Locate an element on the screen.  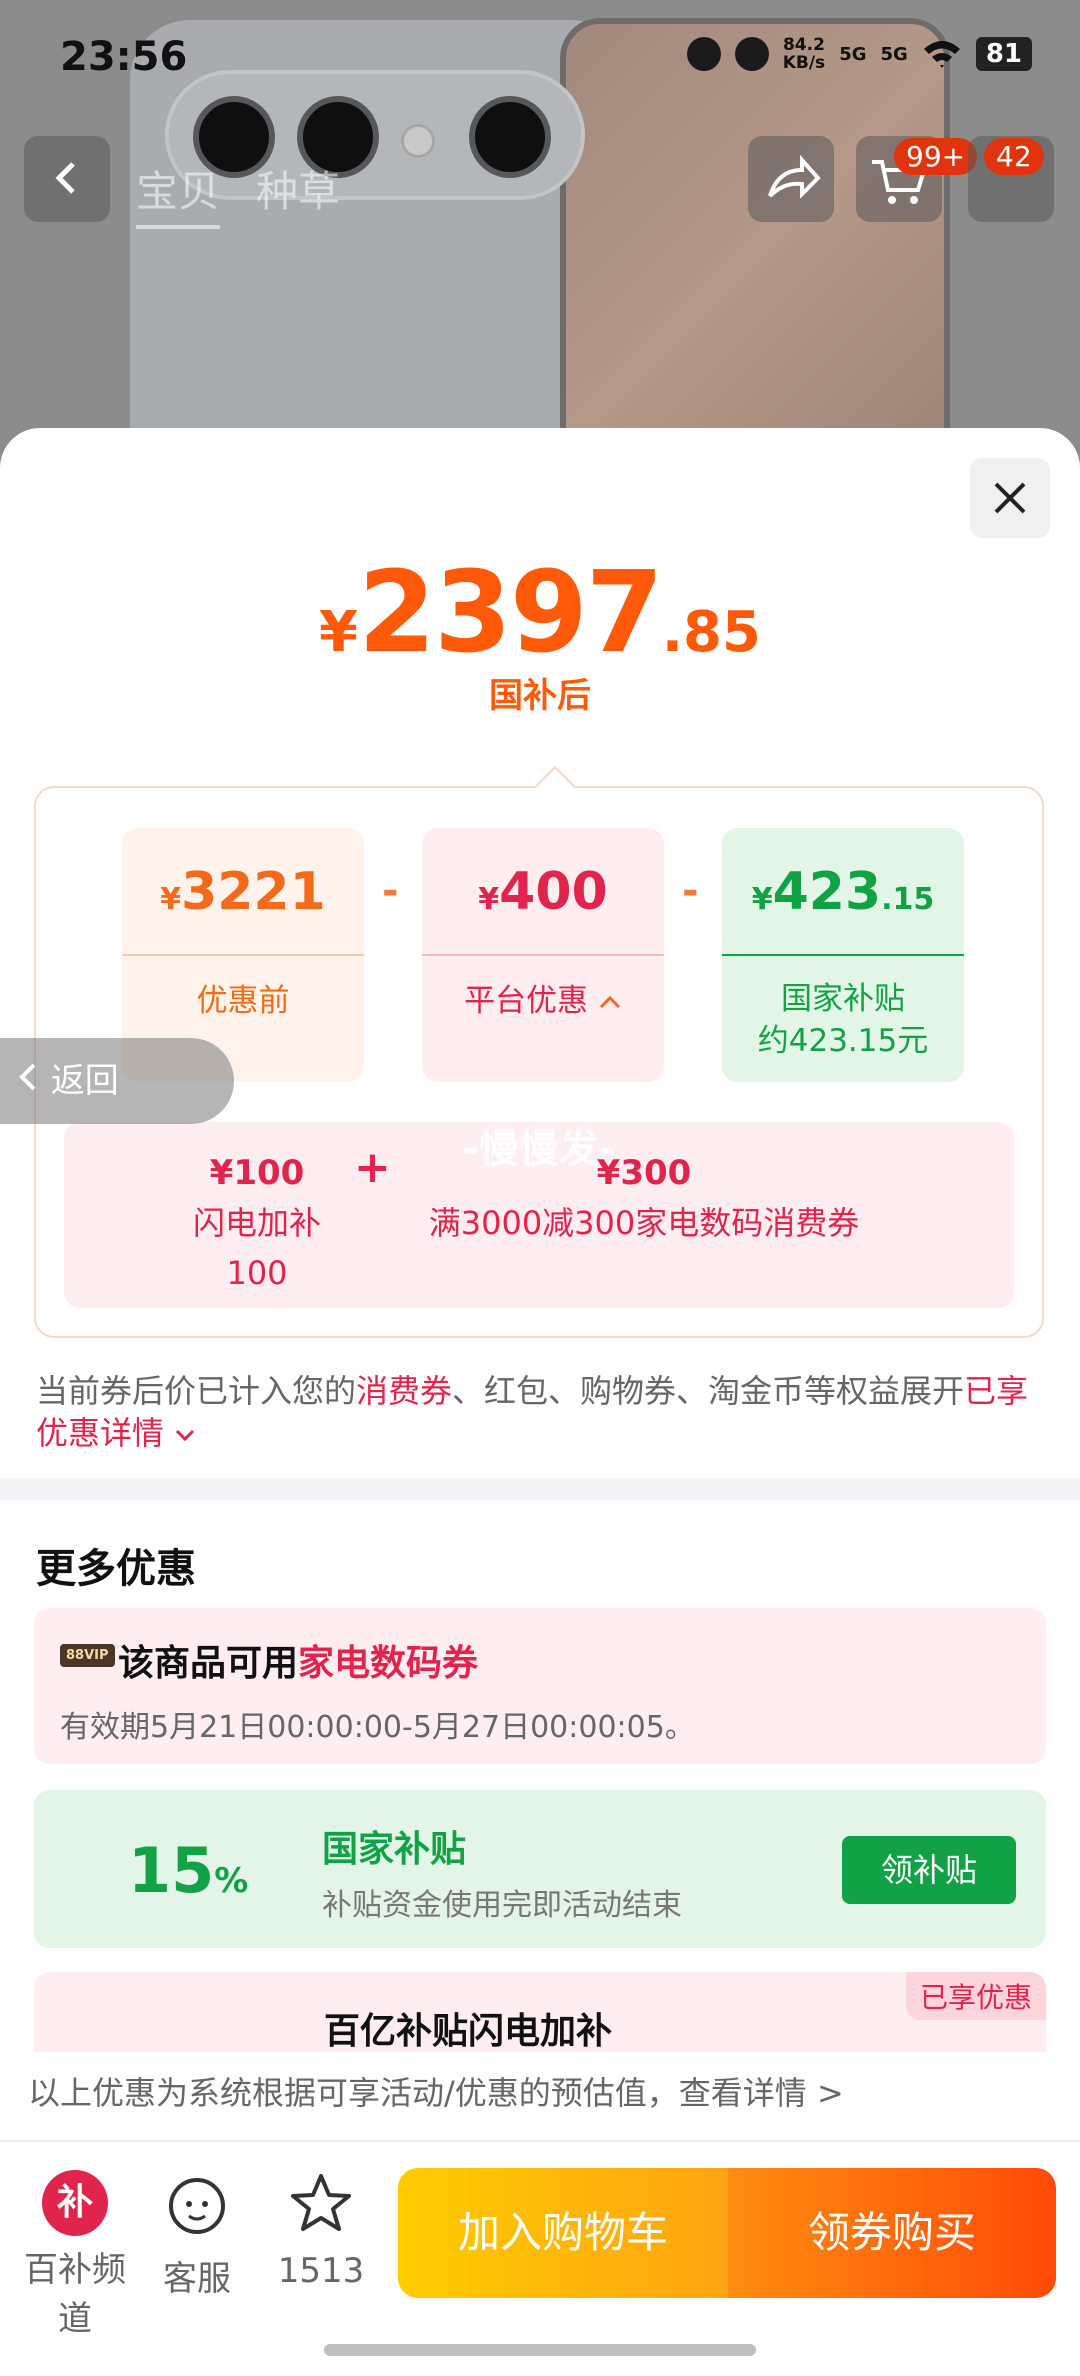
flash-subsidy-item: ¥100 闪电加补 100 is located at coordinates (257, 1223).